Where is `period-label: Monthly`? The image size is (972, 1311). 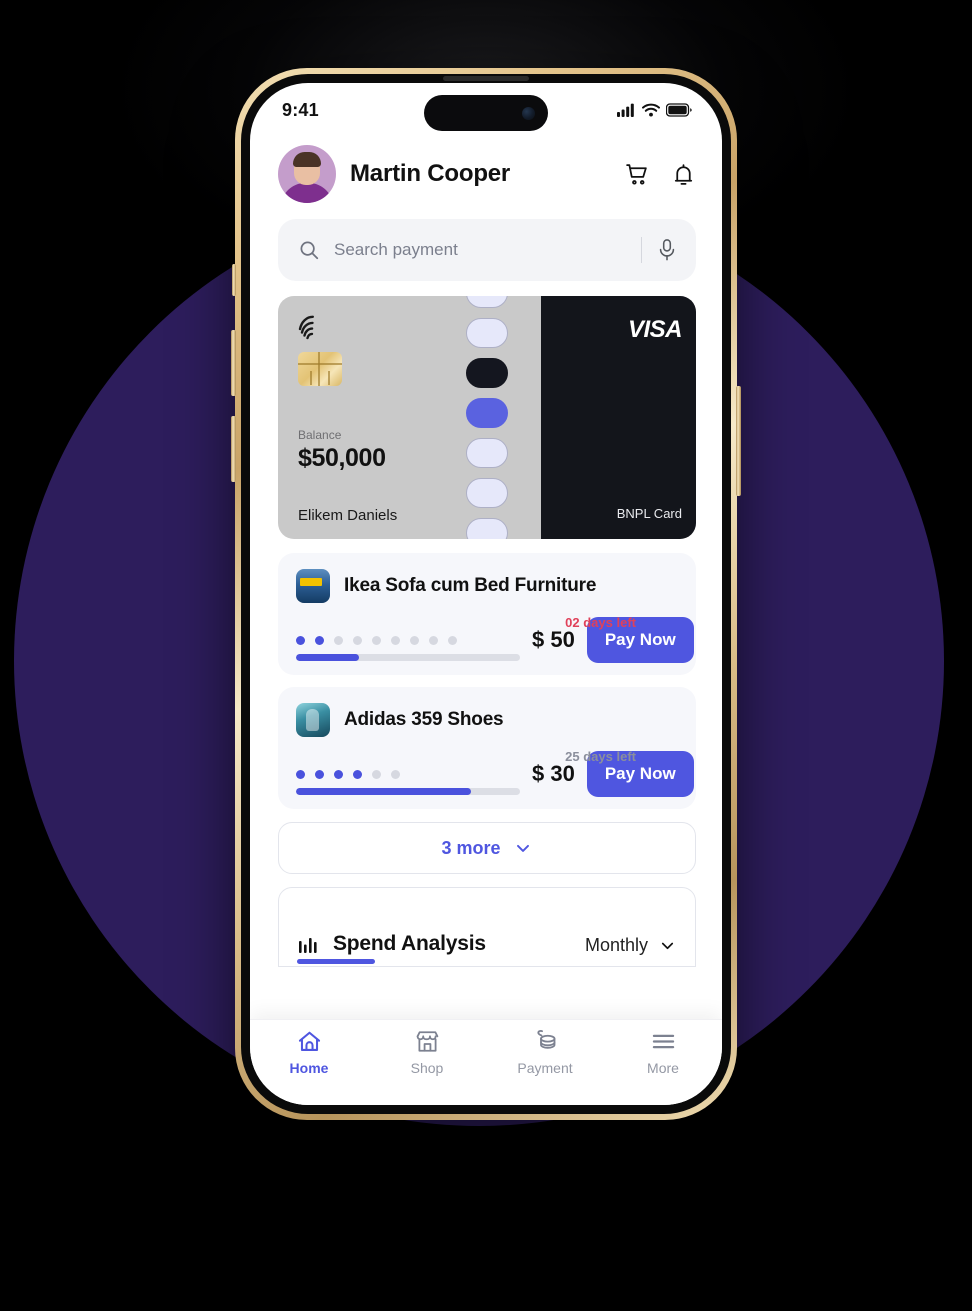 period-label: Monthly is located at coordinates (616, 945).